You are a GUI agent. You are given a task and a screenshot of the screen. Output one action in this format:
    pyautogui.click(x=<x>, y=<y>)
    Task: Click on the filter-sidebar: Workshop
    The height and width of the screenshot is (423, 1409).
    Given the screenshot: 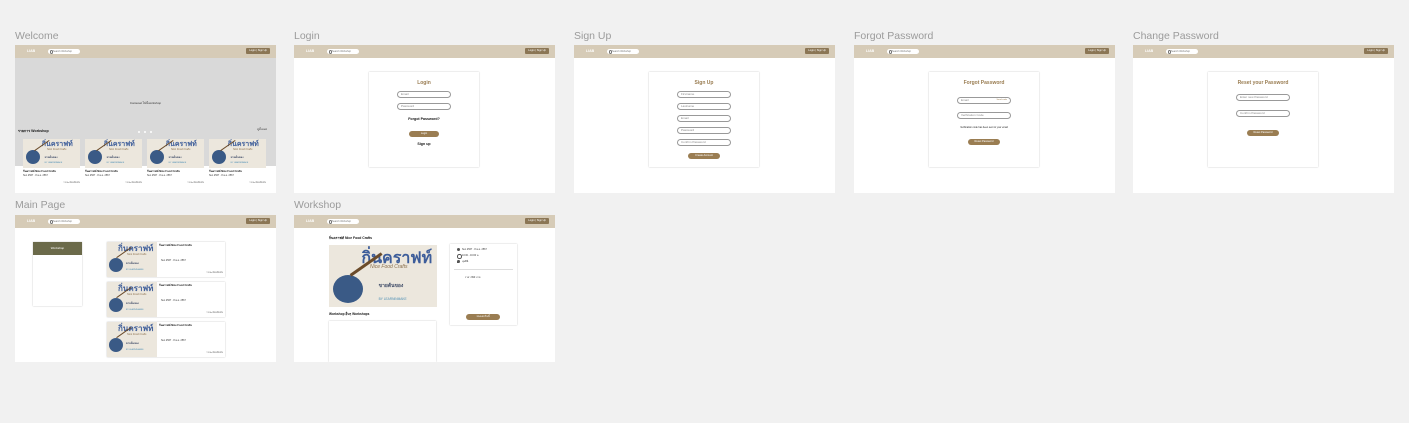 What is the action you would take?
    pyautogui.click(x=57, y=274)
    